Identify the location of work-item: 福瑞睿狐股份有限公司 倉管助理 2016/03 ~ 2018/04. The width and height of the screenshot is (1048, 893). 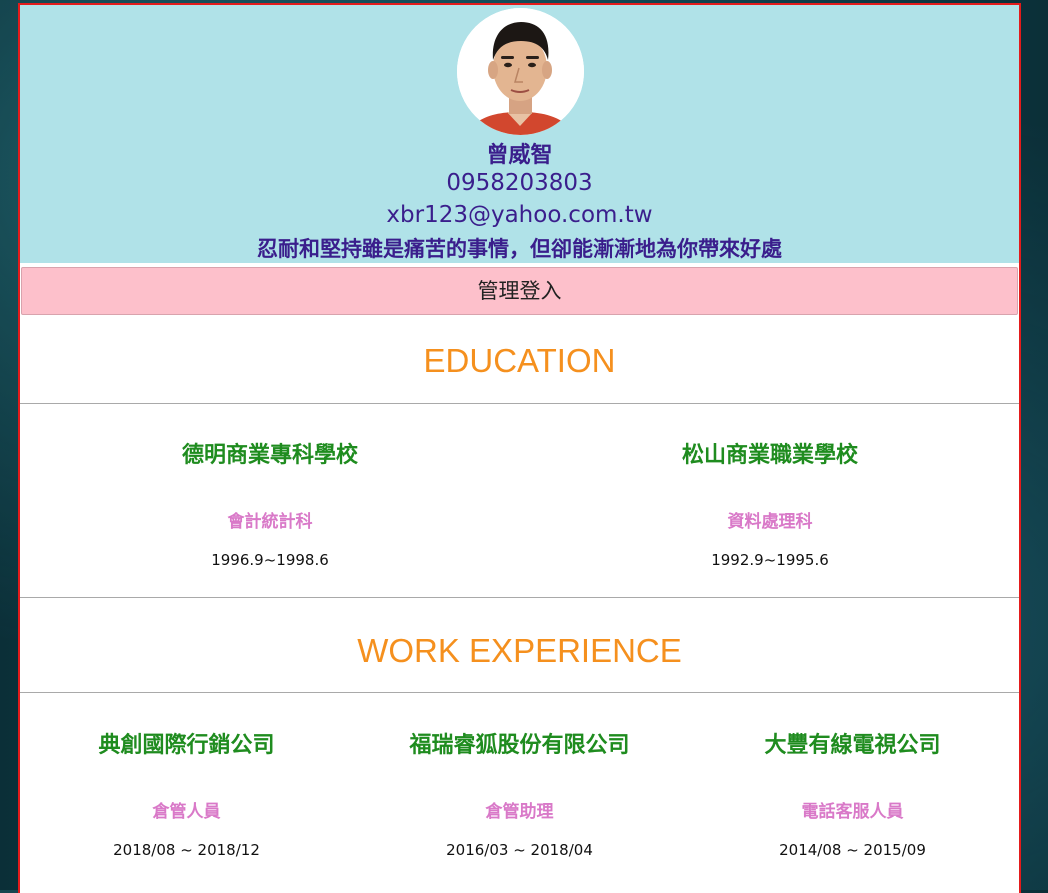
(519, 800).